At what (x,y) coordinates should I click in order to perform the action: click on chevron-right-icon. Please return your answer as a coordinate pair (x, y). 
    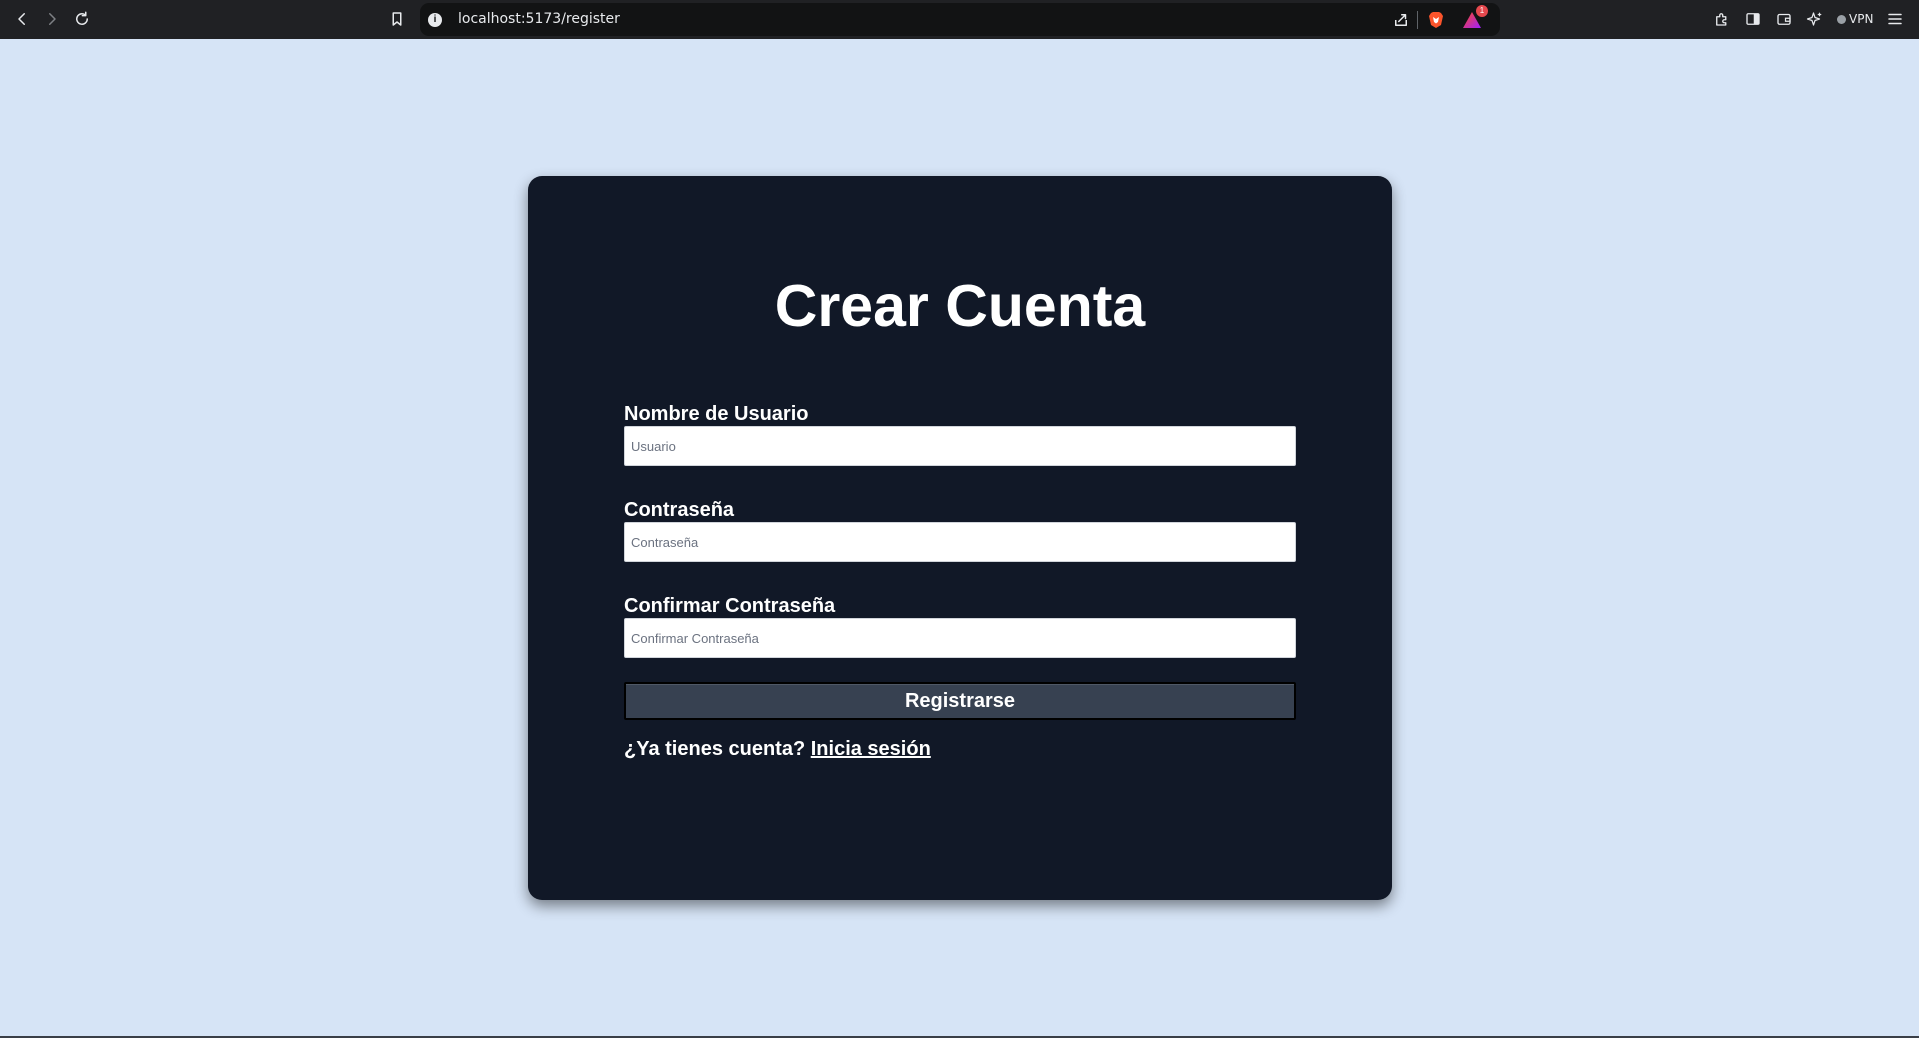
    Looking at the image, I should click on (52, 19).